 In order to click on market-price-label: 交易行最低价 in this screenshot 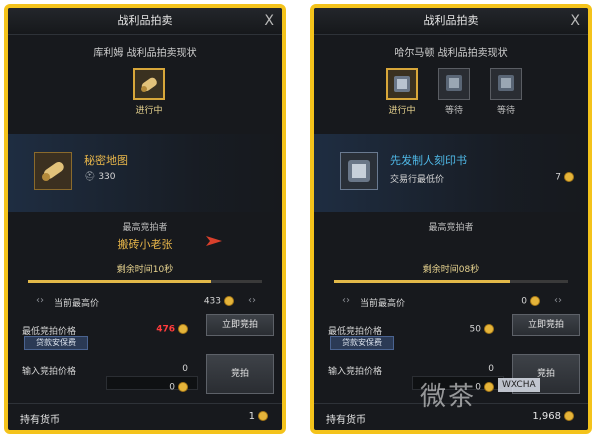, I will do `click(417, 180)`.